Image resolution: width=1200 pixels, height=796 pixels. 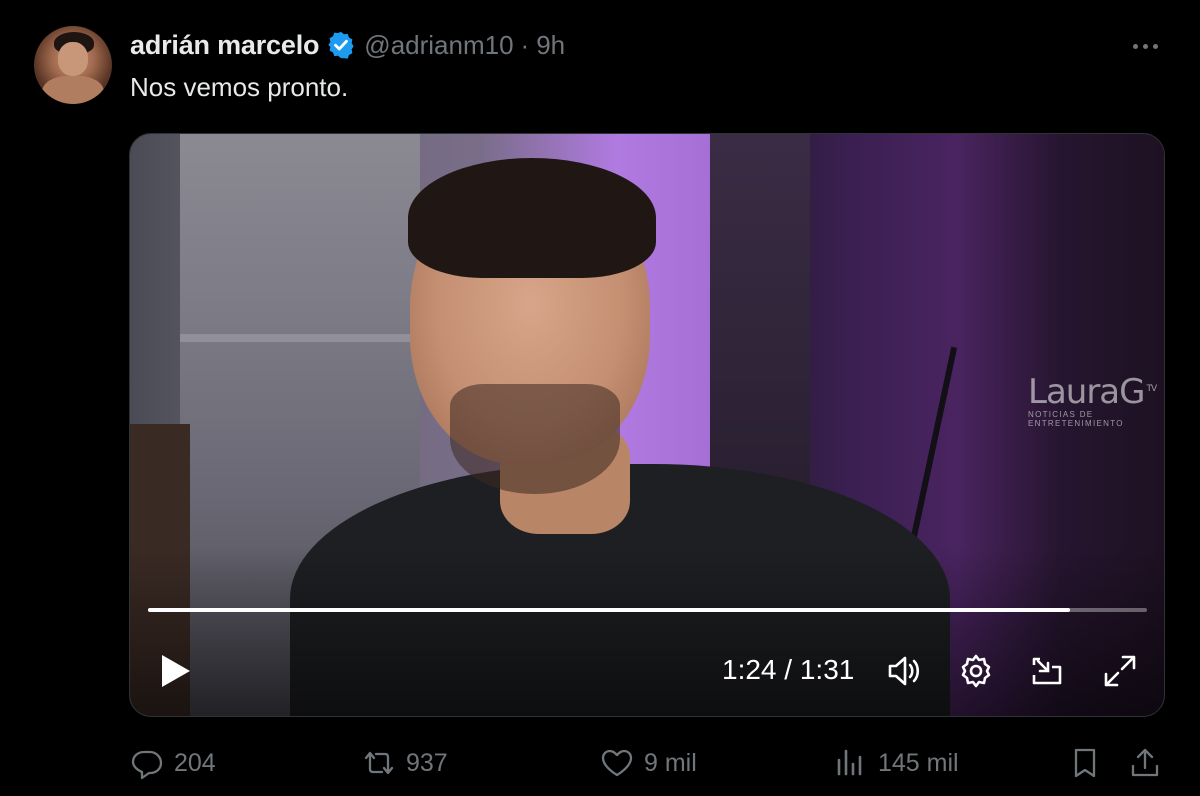 I want to click on views-button: 145 mil, so click(x=896, y=763).